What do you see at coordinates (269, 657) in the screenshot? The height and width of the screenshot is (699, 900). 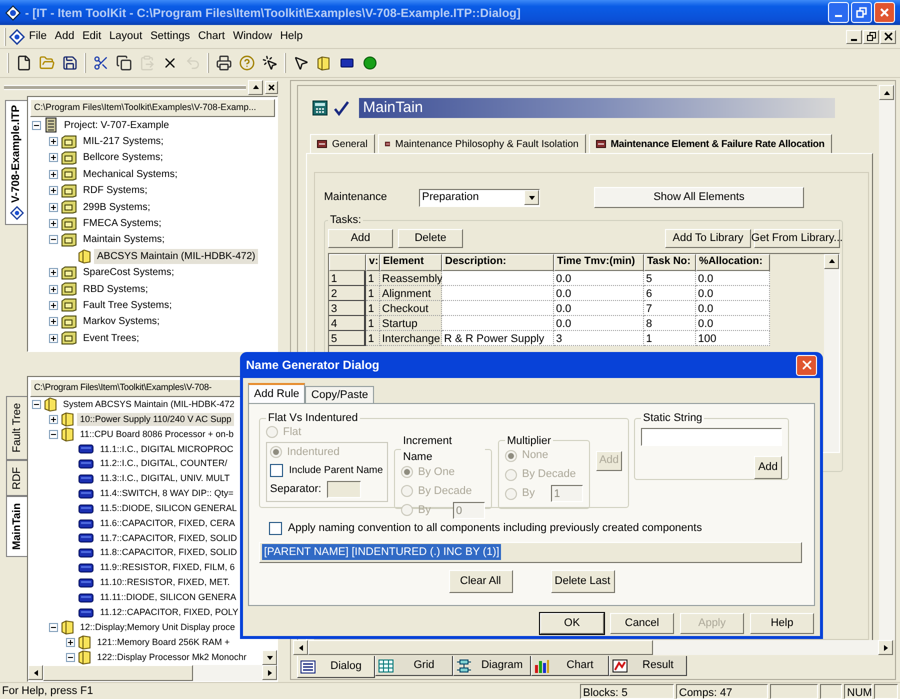 I see `scroll-down-button` at bounding box center [269, 657].